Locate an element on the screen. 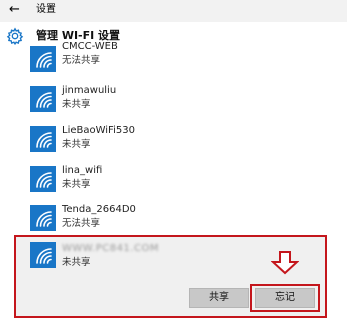 Image resolution: width=347 pixels, height=334 pixels. network-name: WWW.PC841.COM is located at coordinates (110, 248).